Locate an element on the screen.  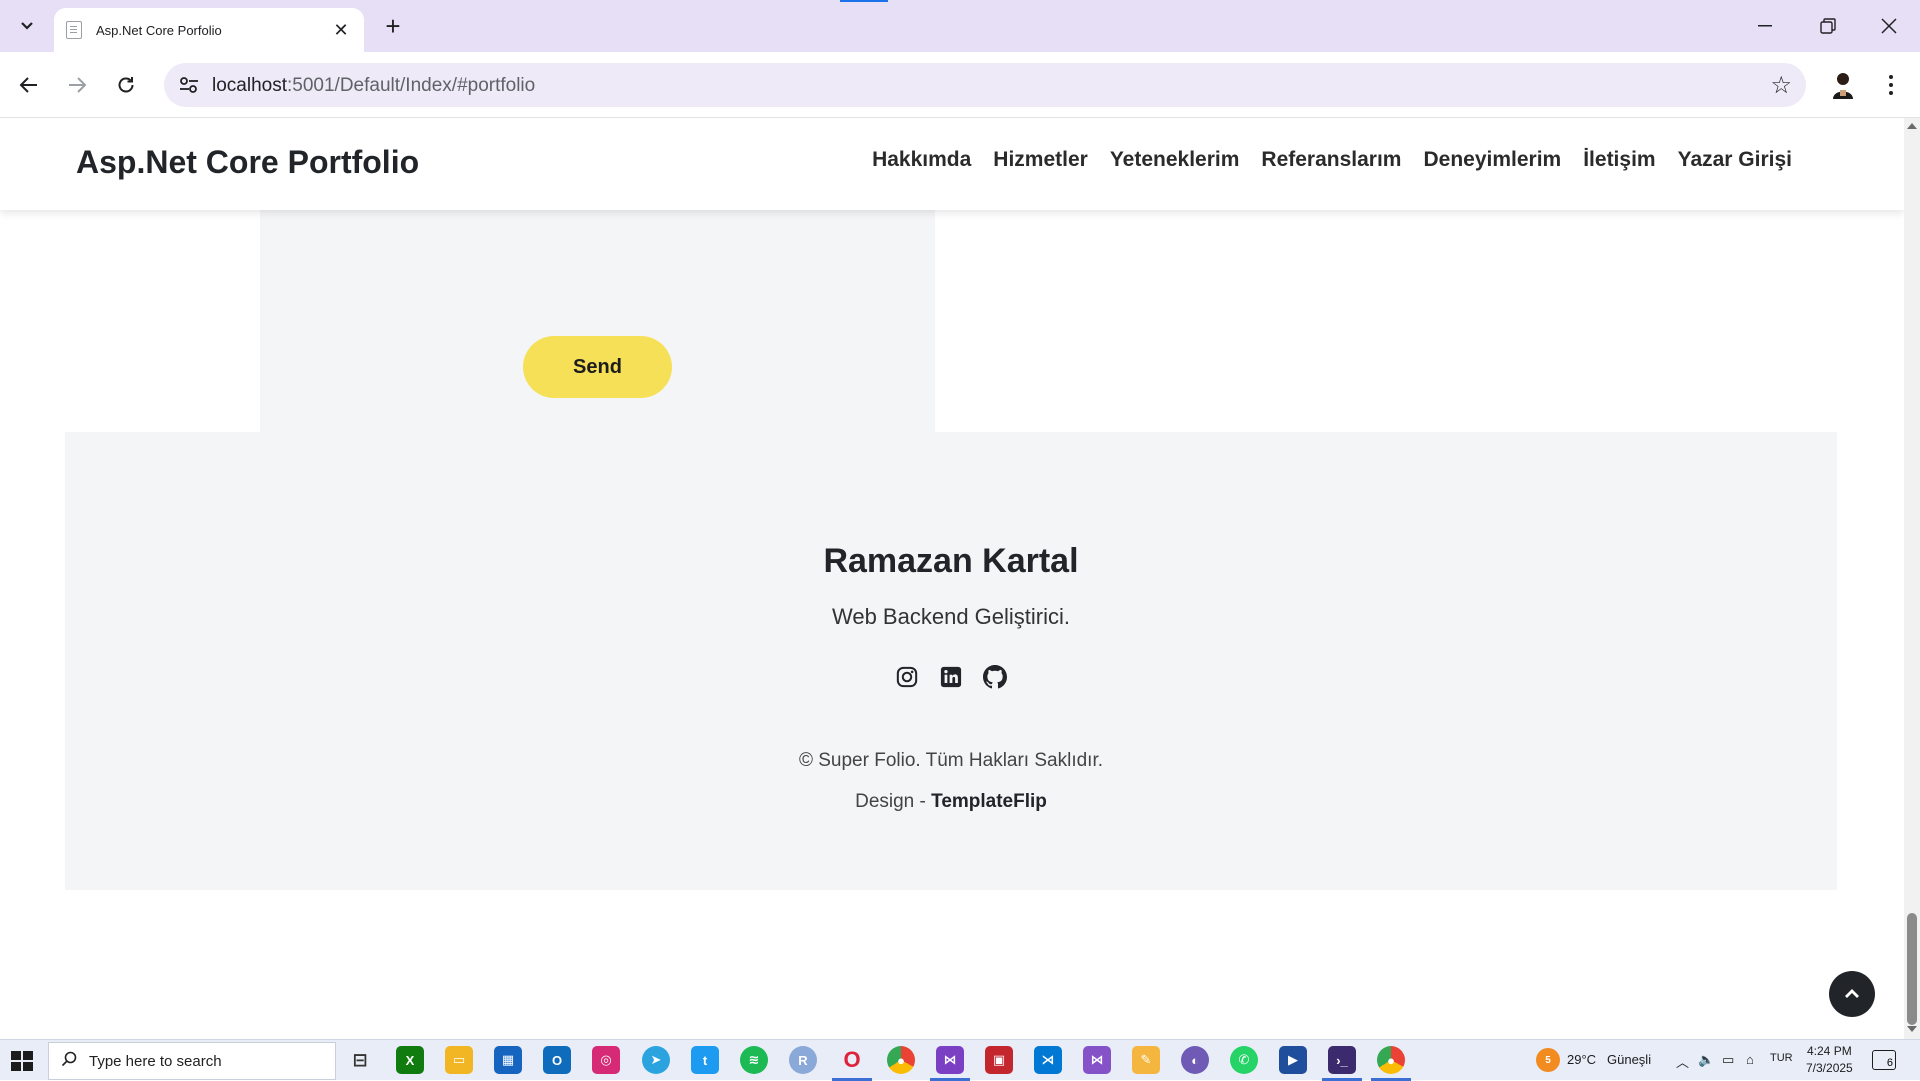
taskbar-search: Type here to search is located at coordinates (192, 1061).